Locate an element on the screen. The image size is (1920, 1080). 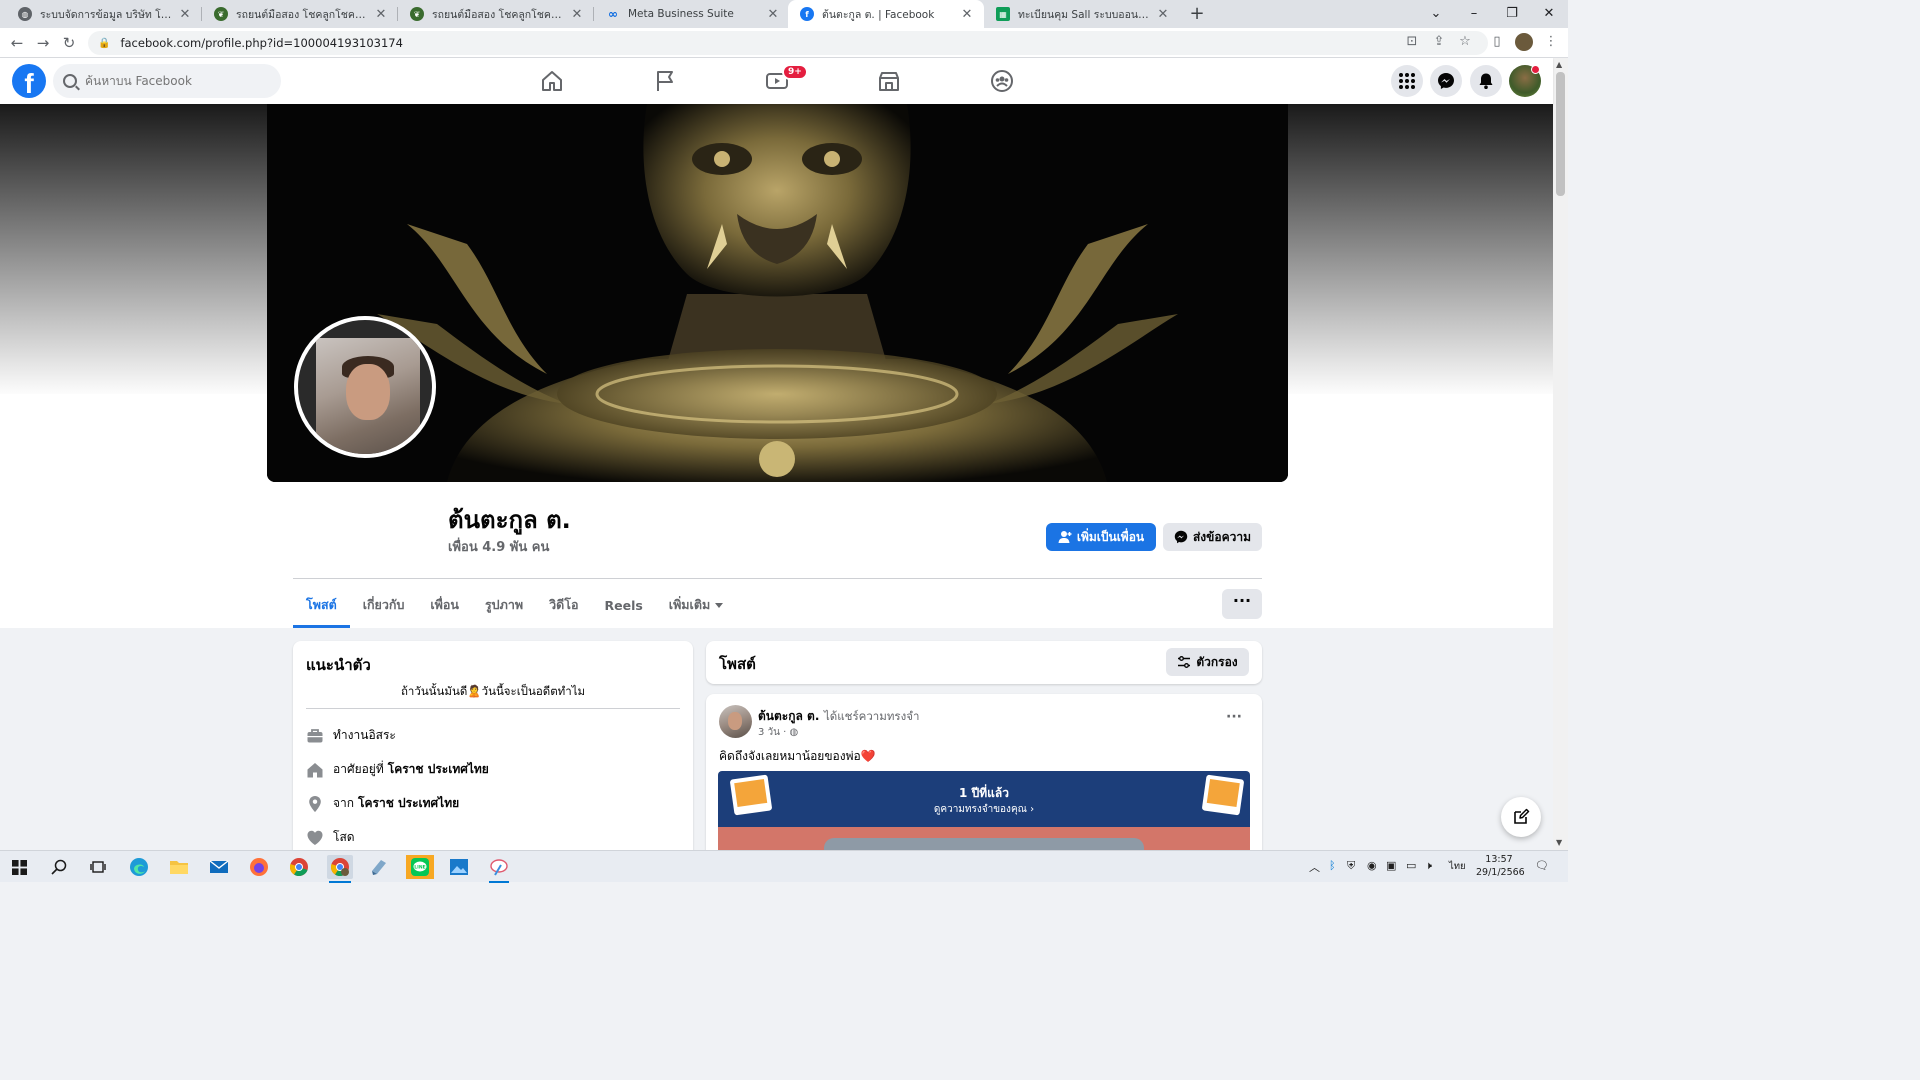
reload-icon: ↻ is located at coordinates (69, 43).